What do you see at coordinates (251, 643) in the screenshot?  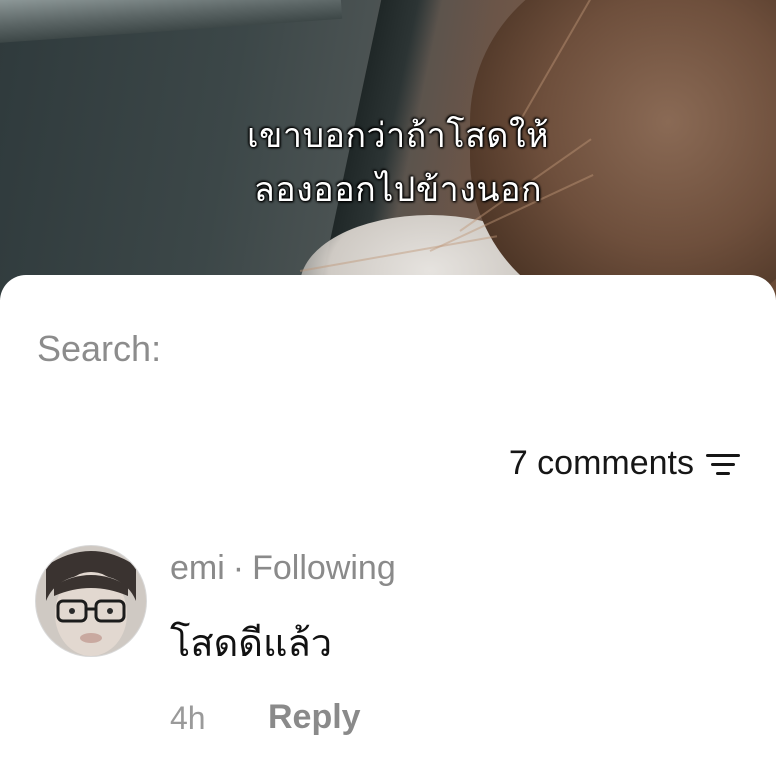 I see `comment-text: โสดดีแล้ว` at bounding box center [251, 643].